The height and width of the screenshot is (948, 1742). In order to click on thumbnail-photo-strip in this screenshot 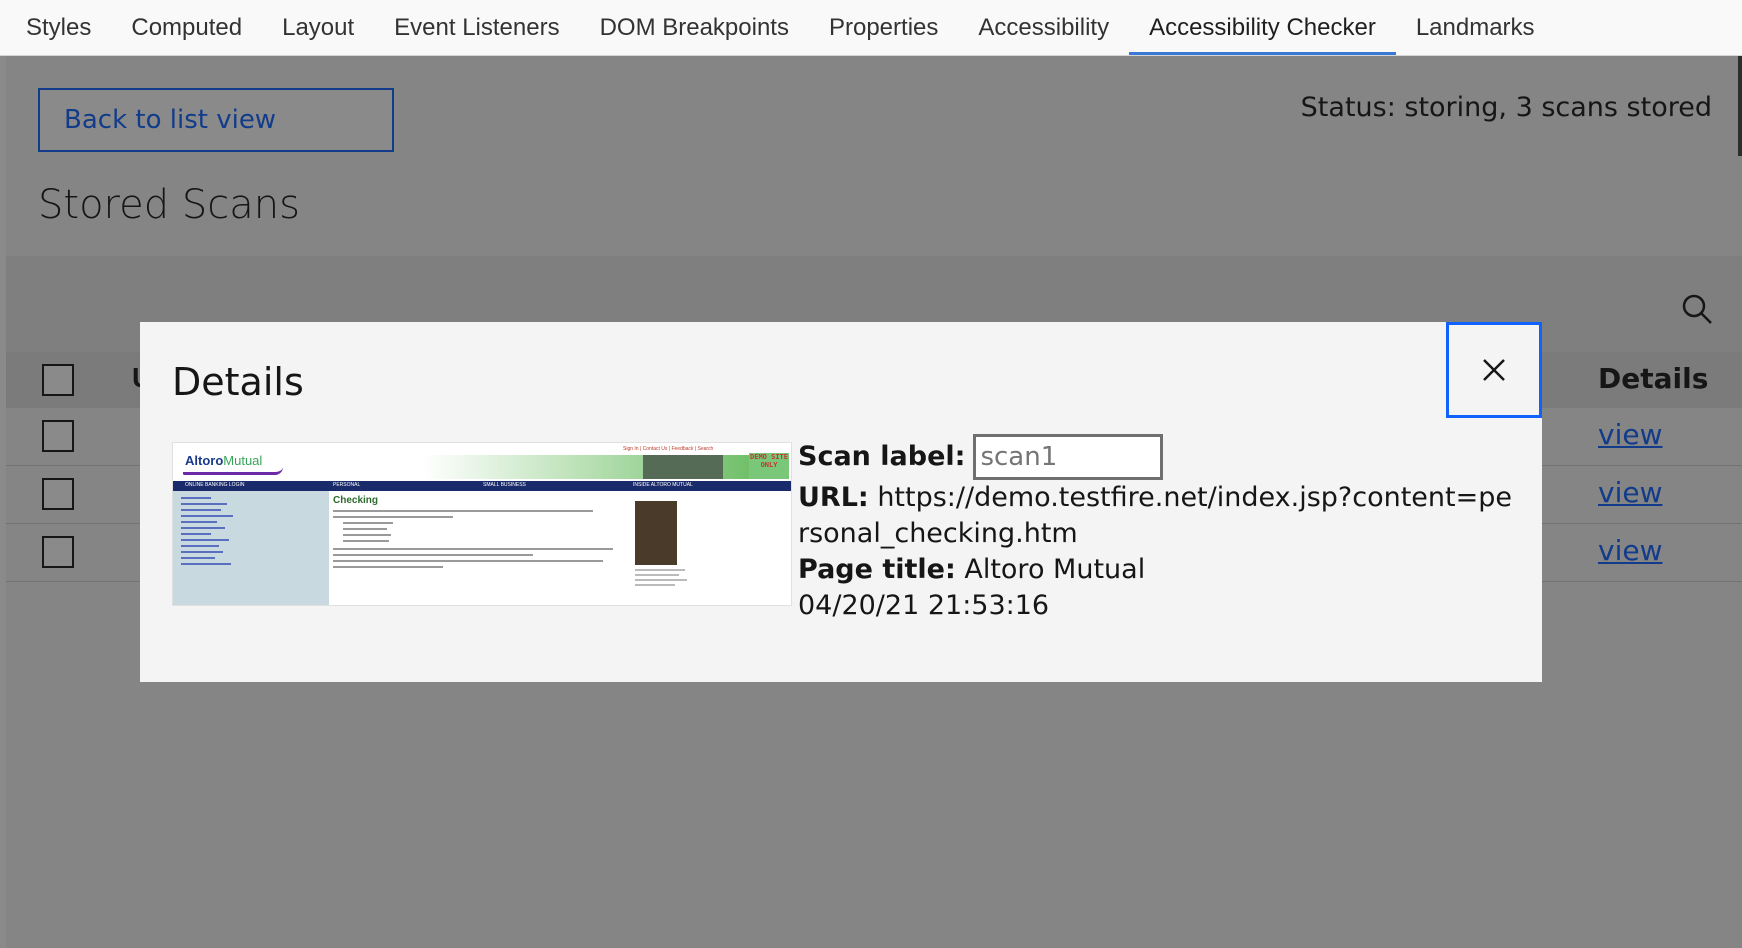, I will do `click(683, 467)`.